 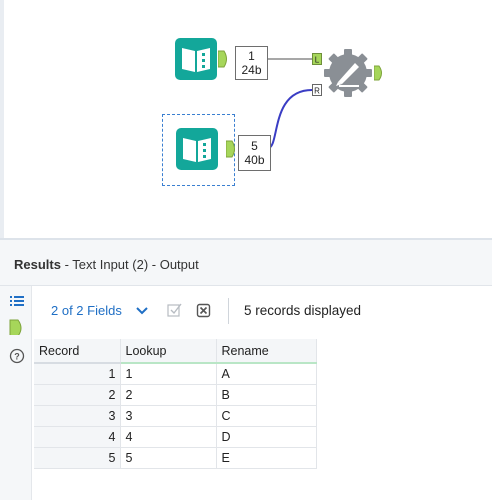 I want to click on help-icon: ?, so click(x=17, y=356).